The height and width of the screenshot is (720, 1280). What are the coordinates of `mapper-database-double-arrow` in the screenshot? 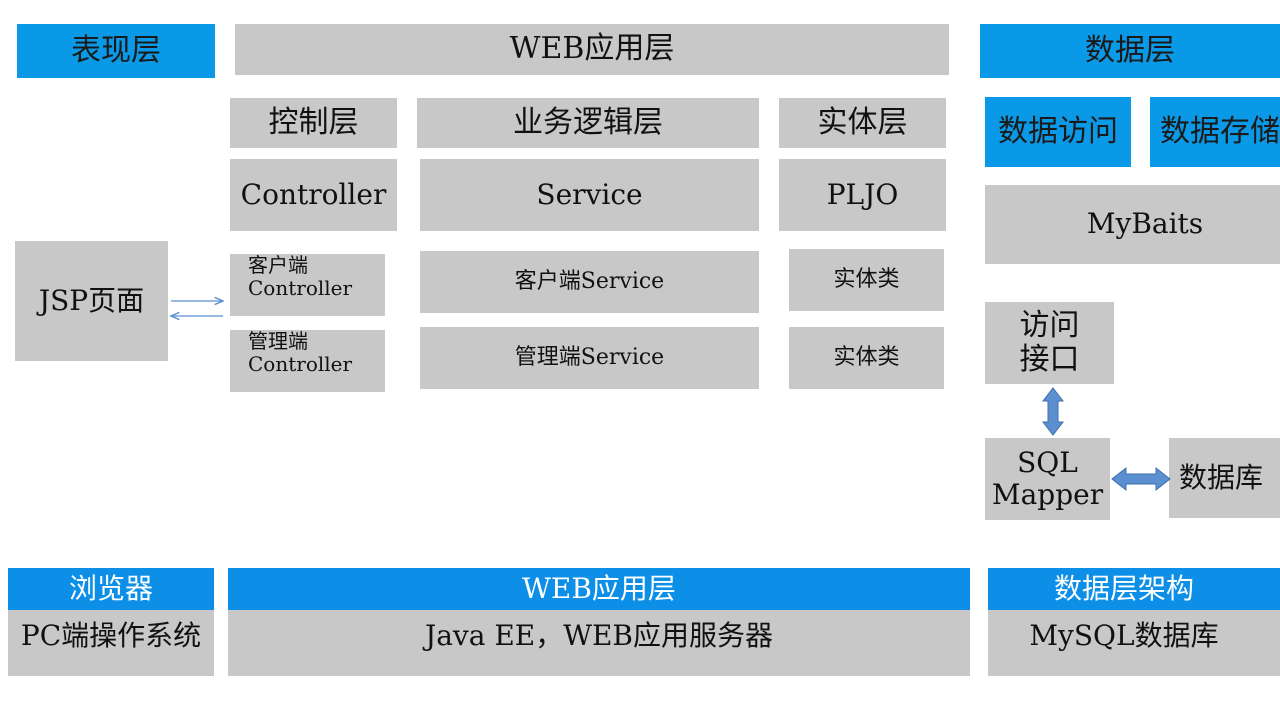 It's located at (1141, 479).